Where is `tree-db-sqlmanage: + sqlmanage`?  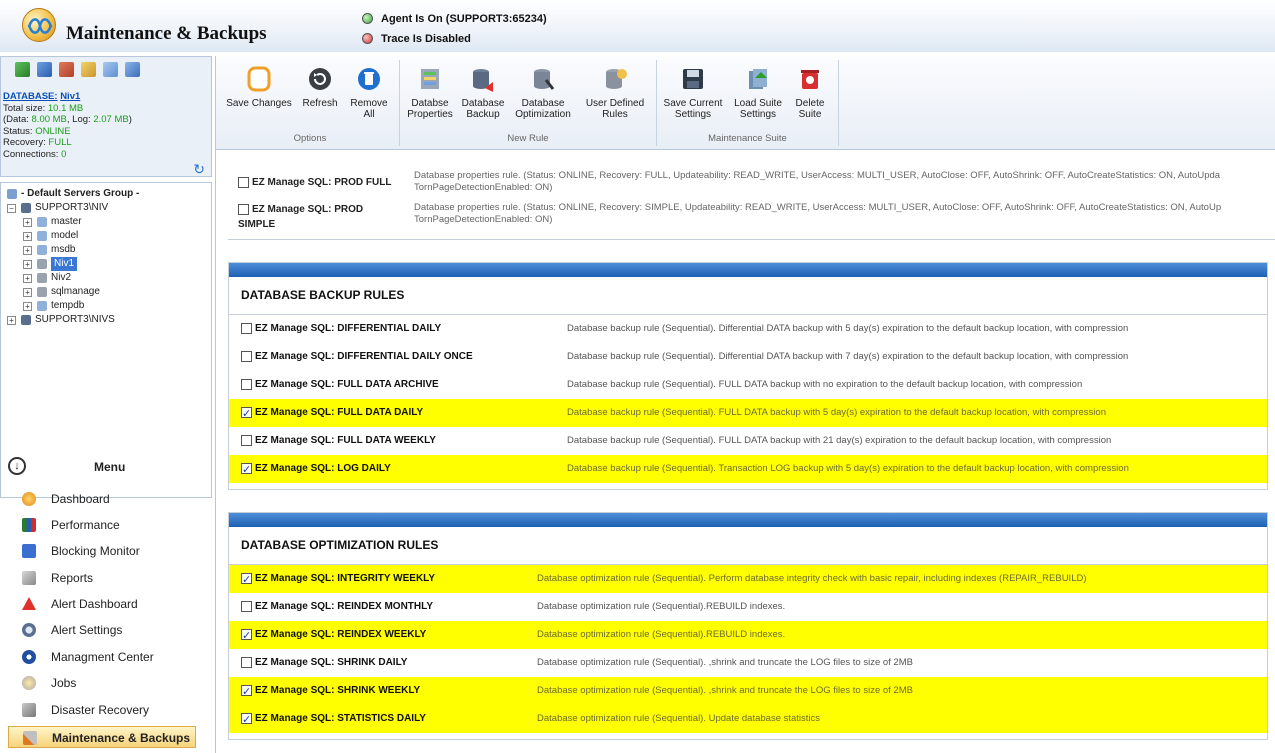 tree-db-sqlmanage: + sqlmanage is located at coordinates (108, 292).